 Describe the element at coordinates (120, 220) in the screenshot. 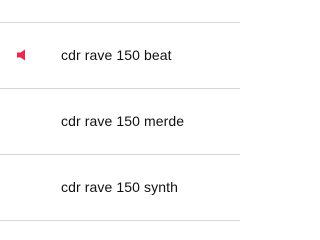

I see `divider` at that location.